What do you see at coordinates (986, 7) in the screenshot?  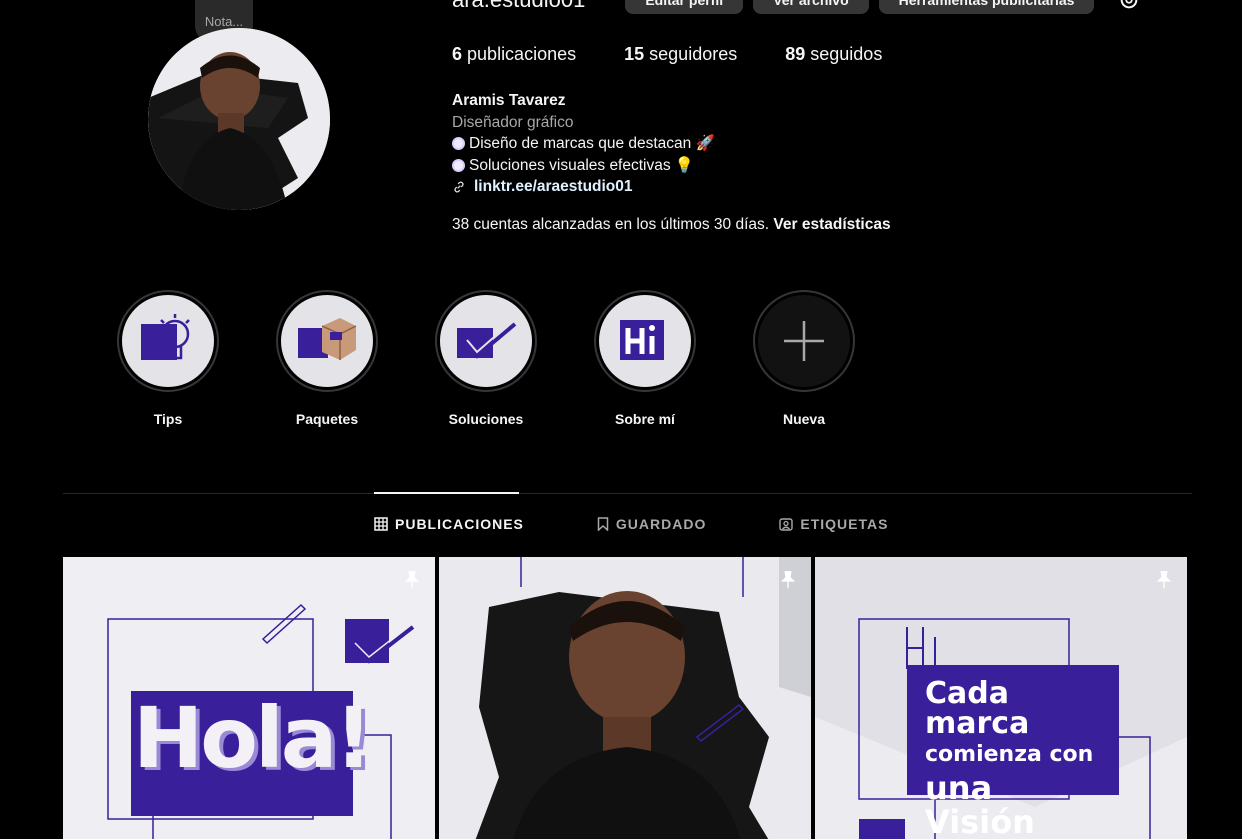 I see `ad-tools-button: Herramientas publicitarias` at bounding box center [986, 7].